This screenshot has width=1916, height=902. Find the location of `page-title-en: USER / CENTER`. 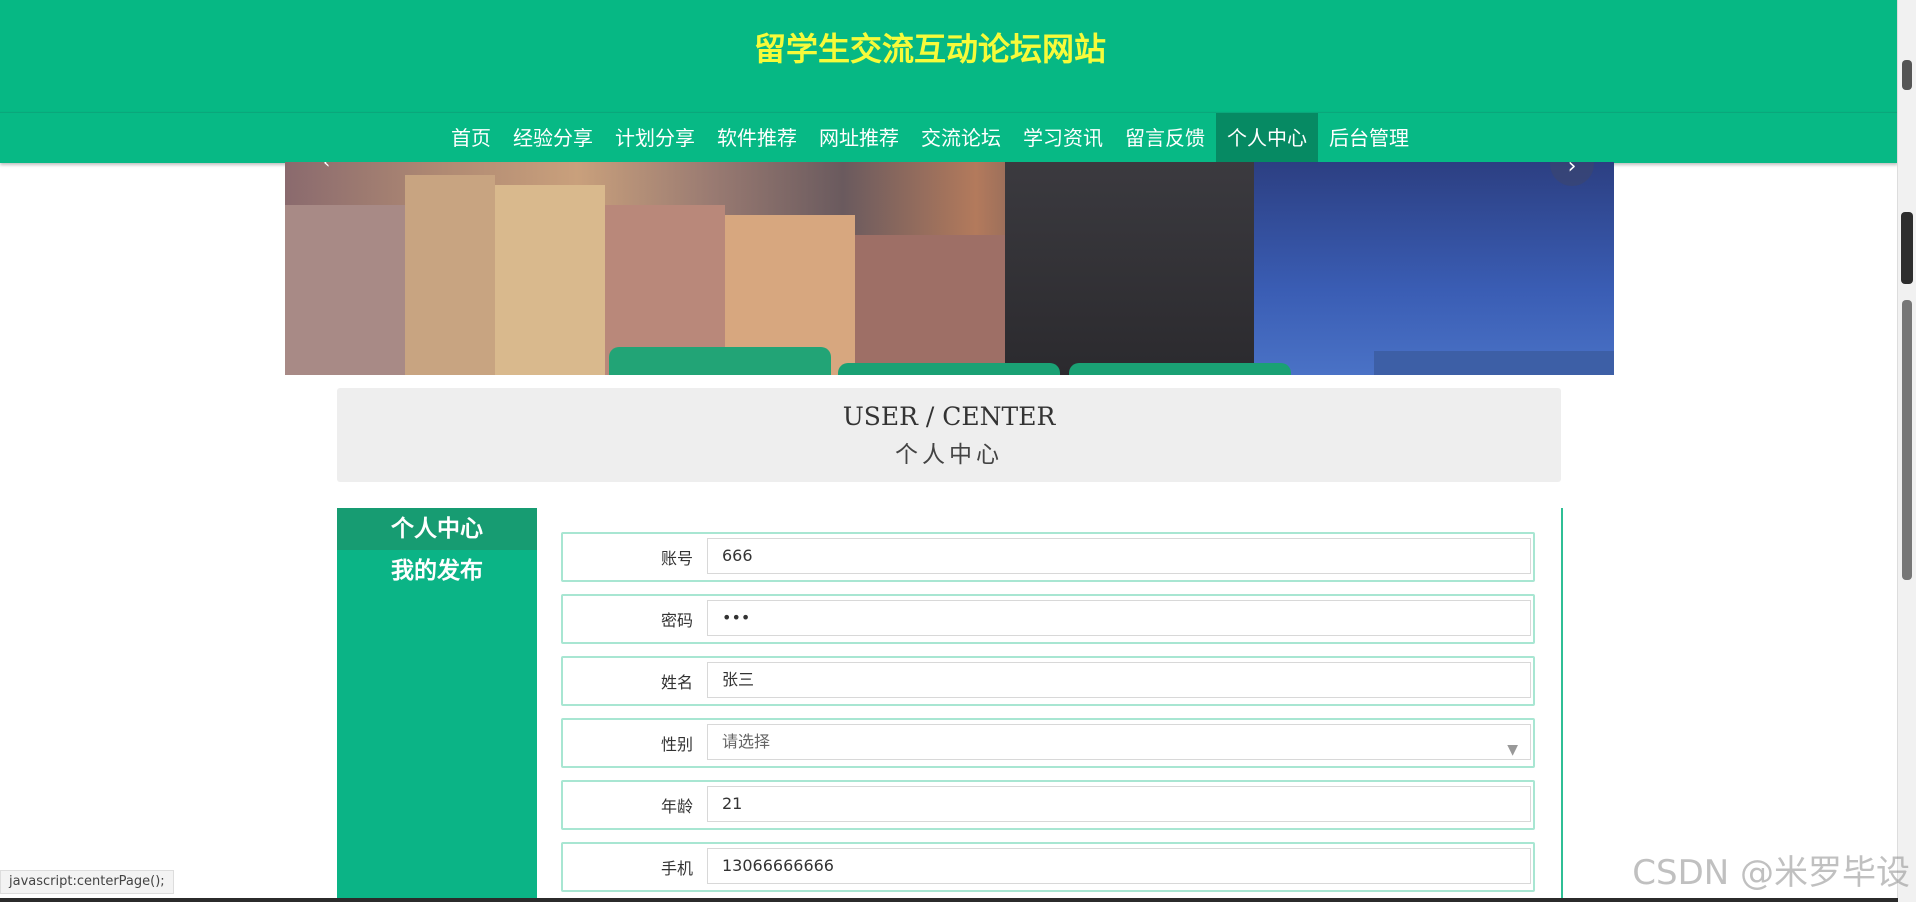

page-title-en: USER / CENTER is located at coordinates (949, 416).